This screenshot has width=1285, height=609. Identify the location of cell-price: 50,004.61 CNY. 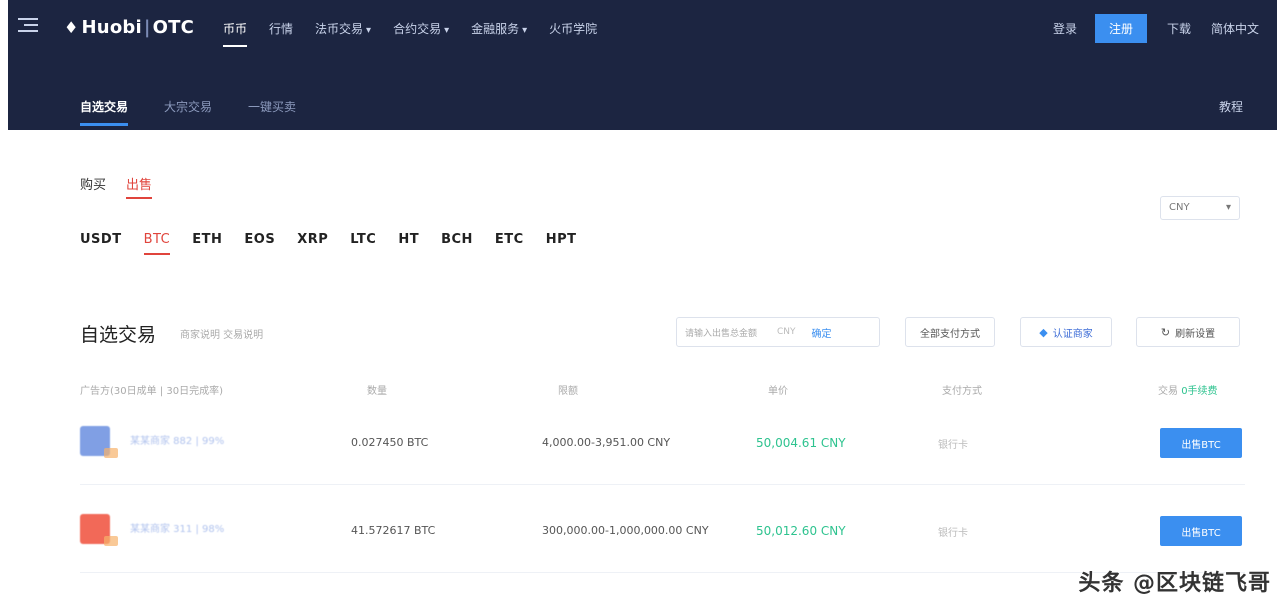
(801, 443).